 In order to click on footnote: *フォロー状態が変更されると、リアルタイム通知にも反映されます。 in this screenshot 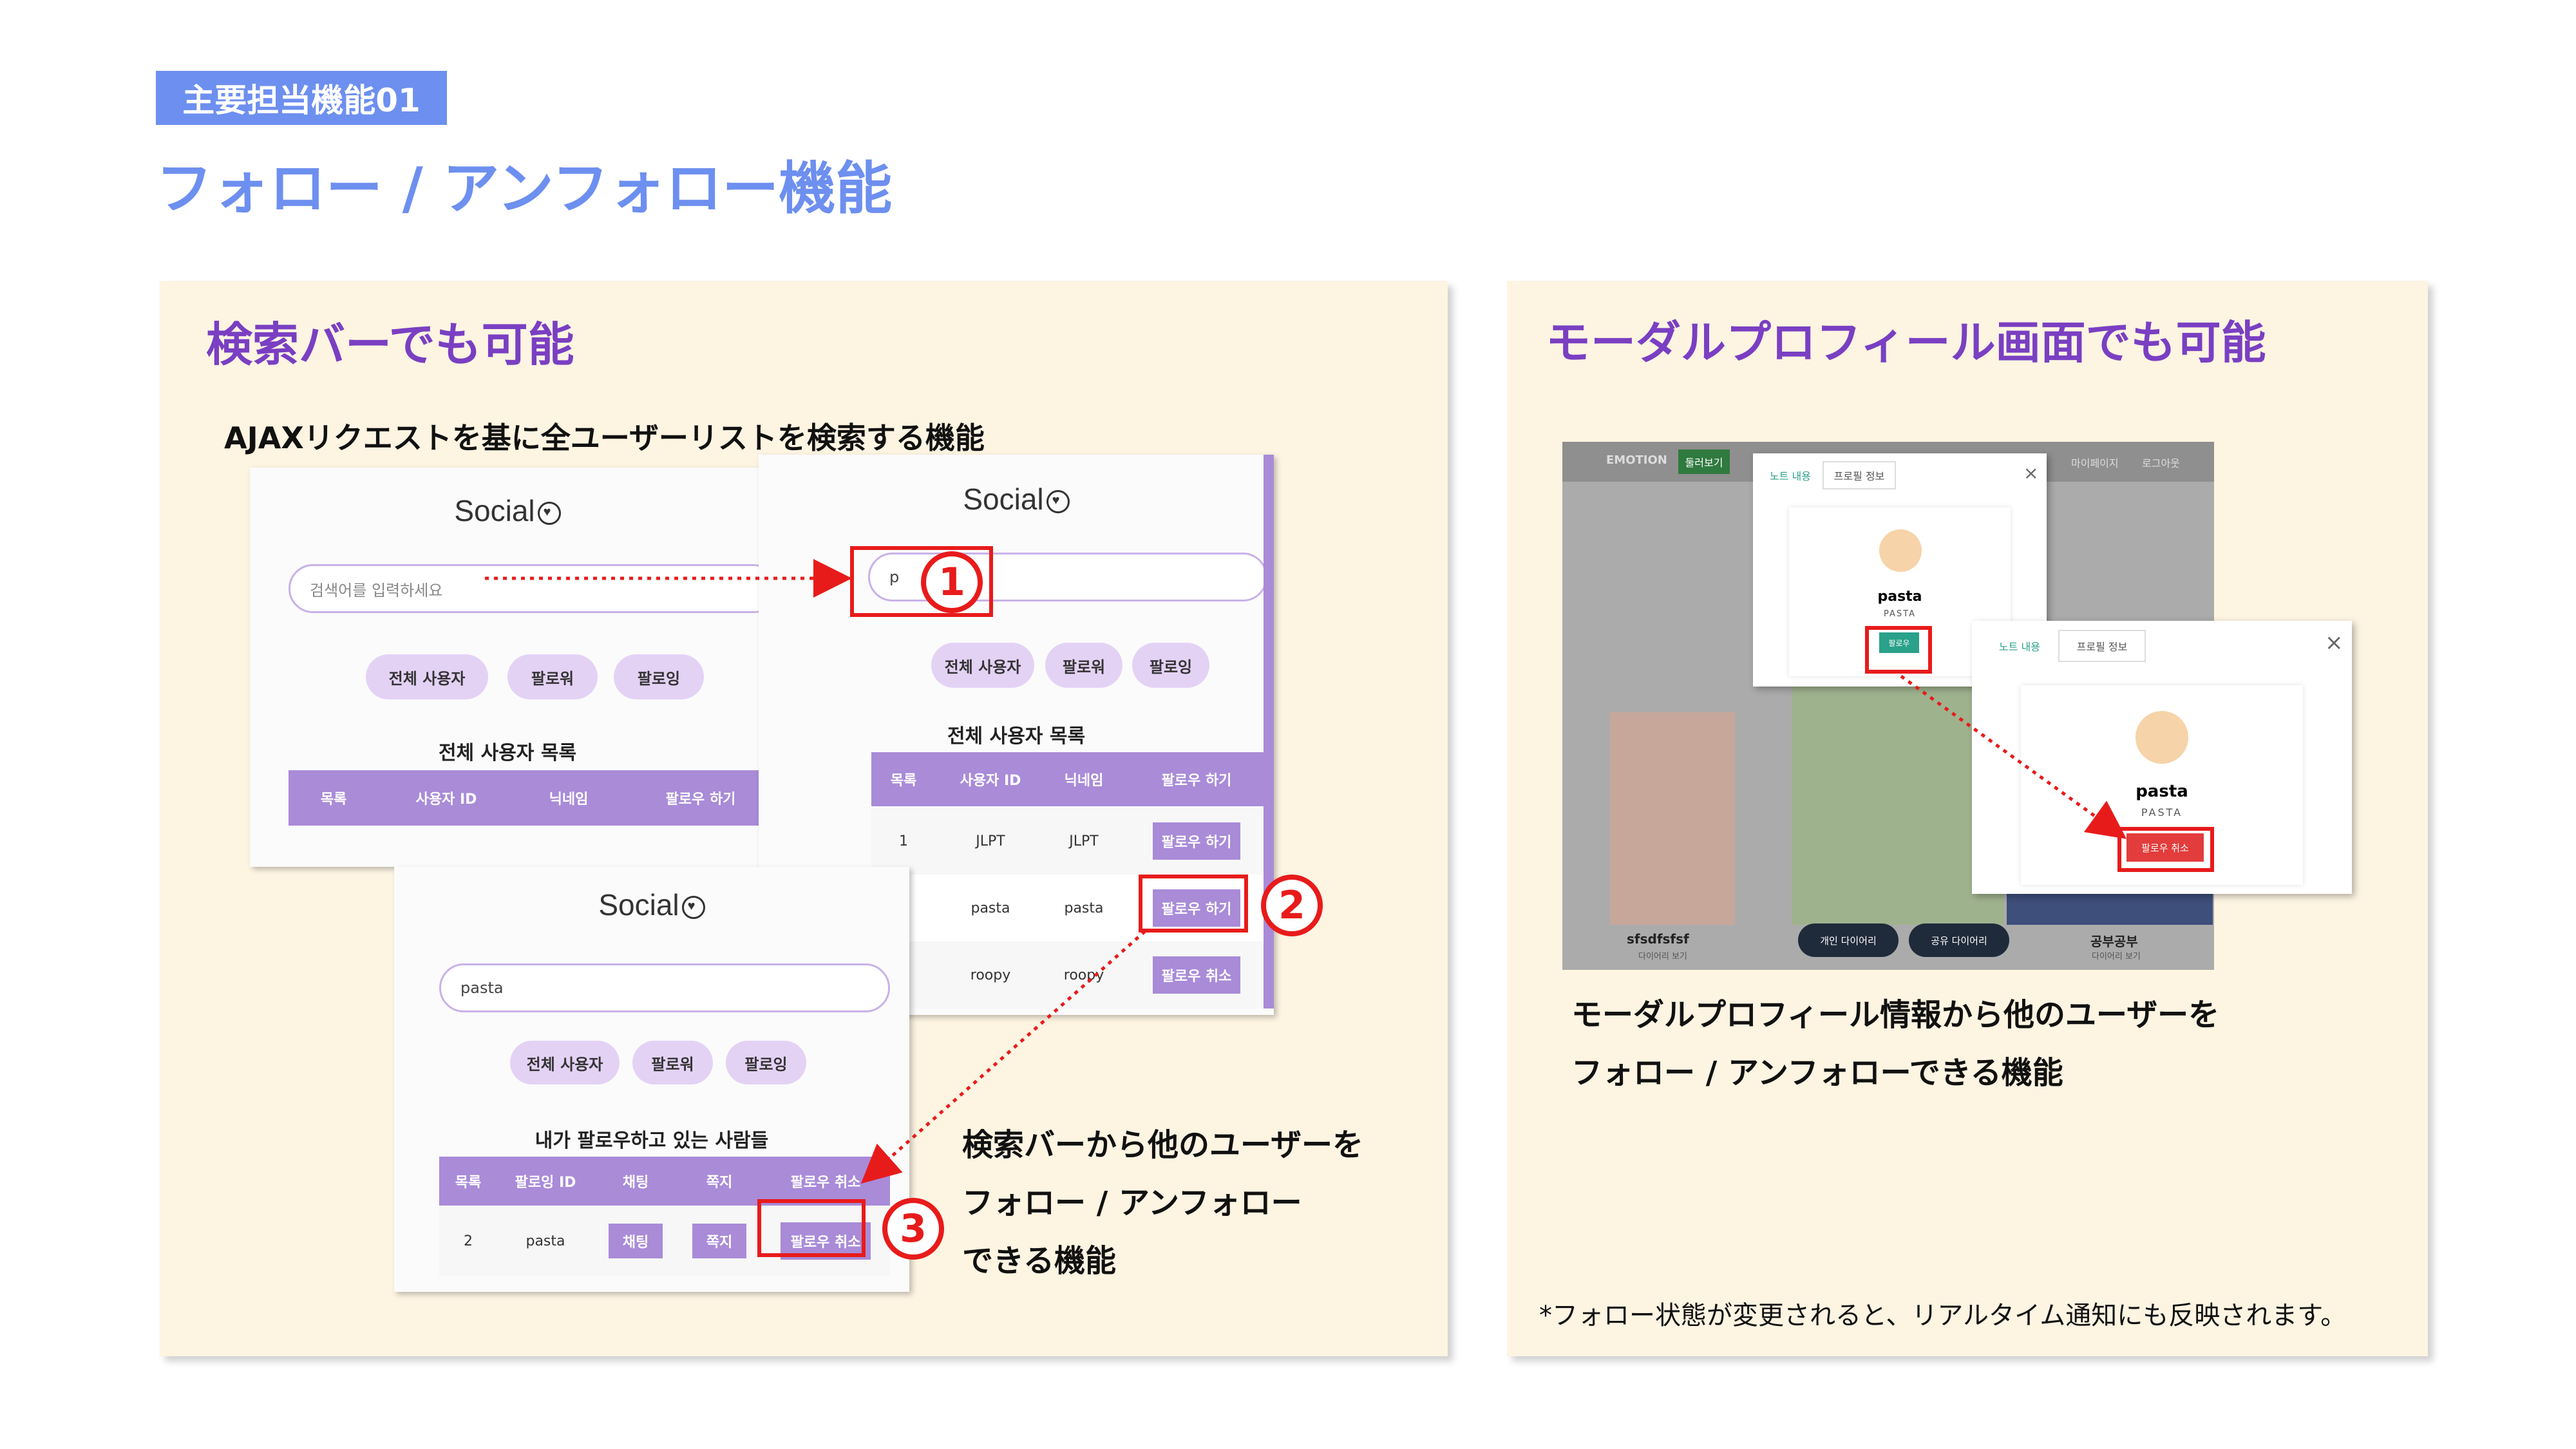, I will do `click(1943, 1316)`.